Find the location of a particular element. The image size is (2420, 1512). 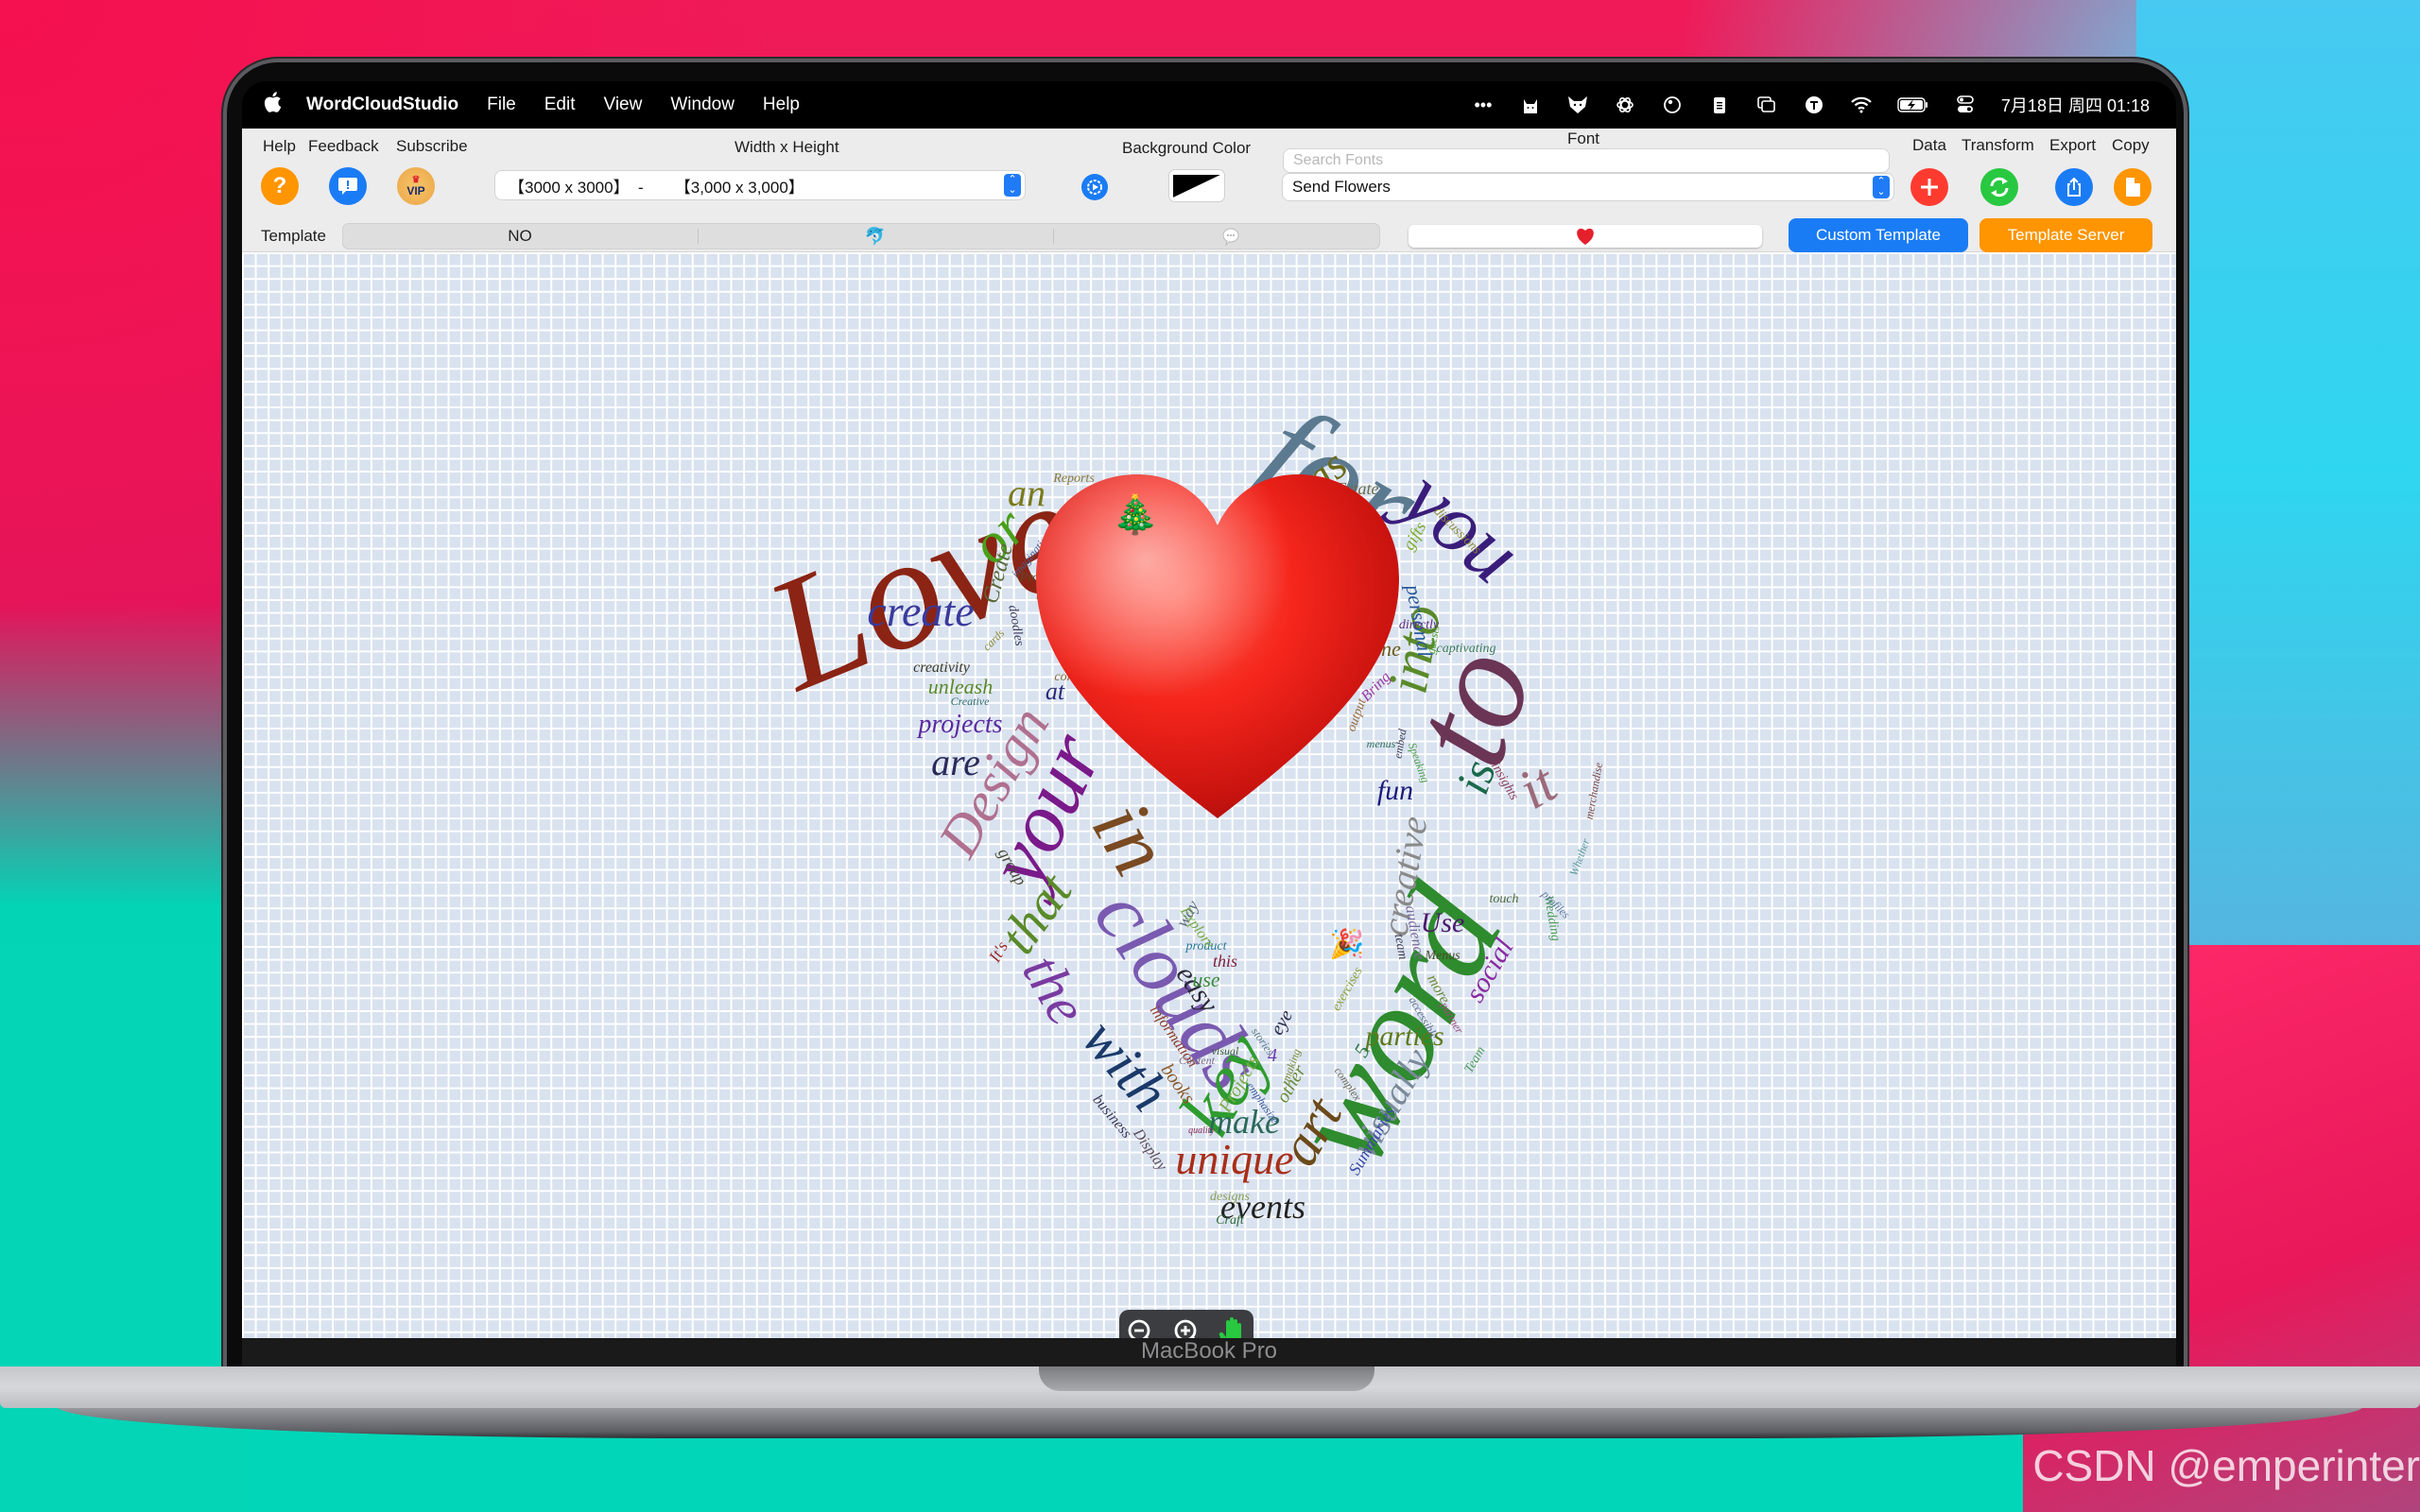

background-color-label: Background Color is located at coordinates (1187, 148).